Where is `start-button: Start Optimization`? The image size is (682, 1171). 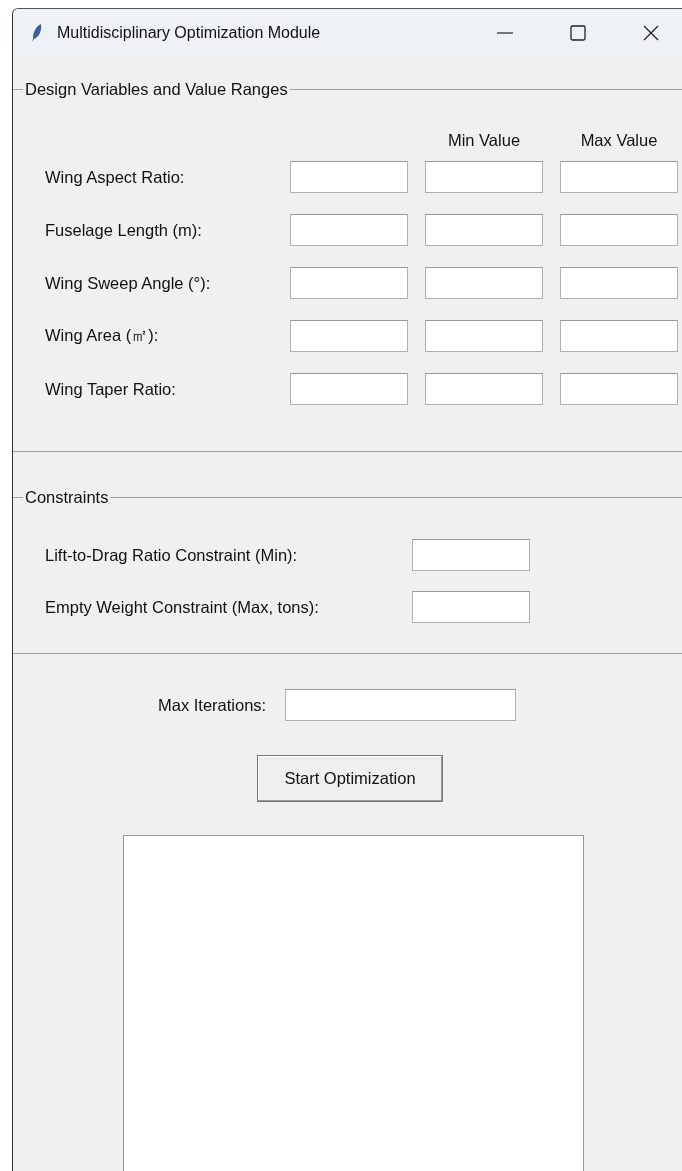 start-button: Start Optimization is located at coordinates (350, 778).